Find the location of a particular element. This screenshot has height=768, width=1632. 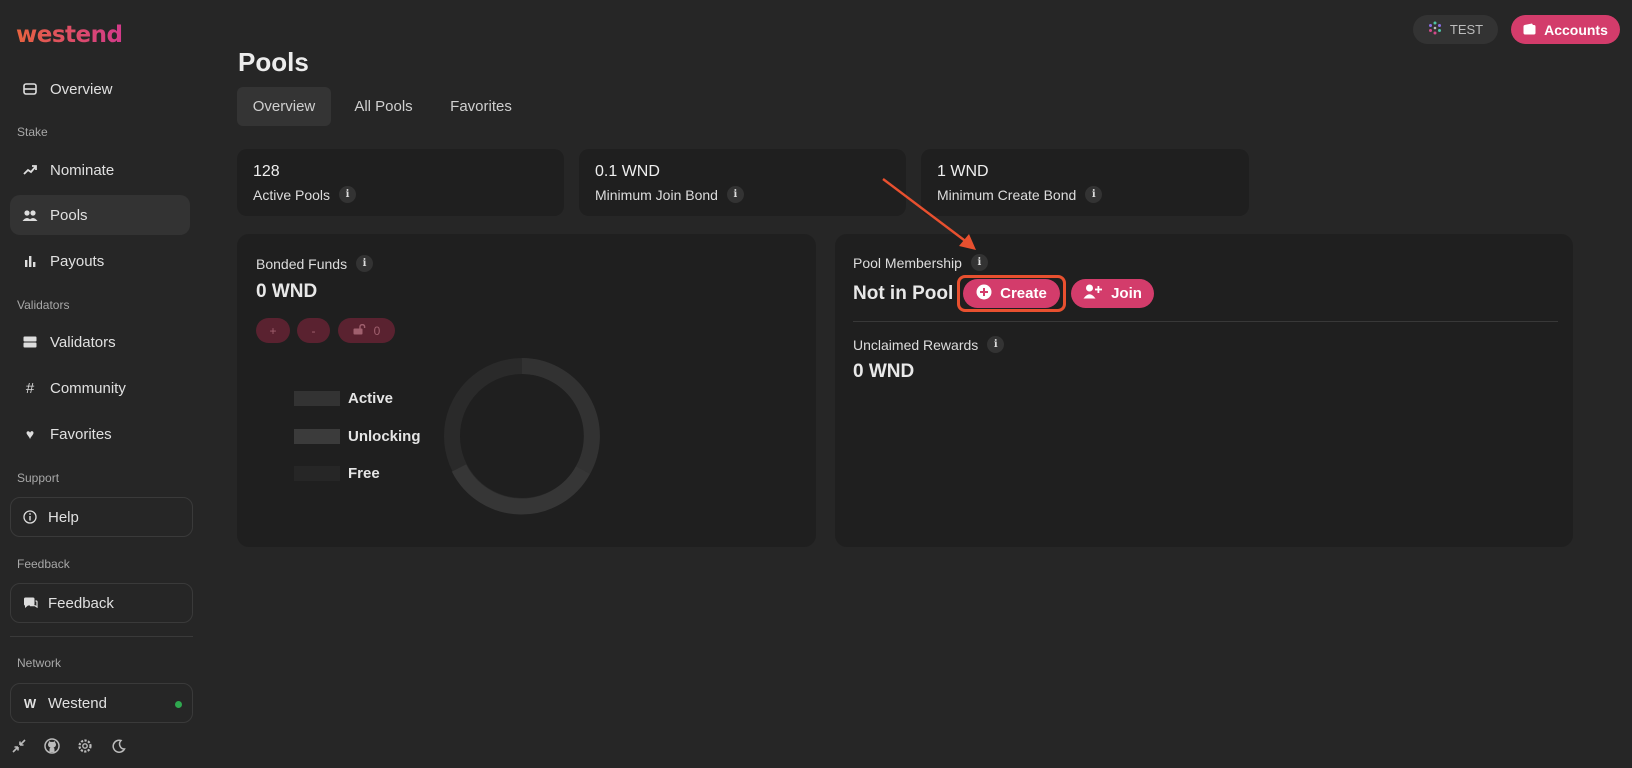

unlock-count: 0 is located at coordinates (377, 330).